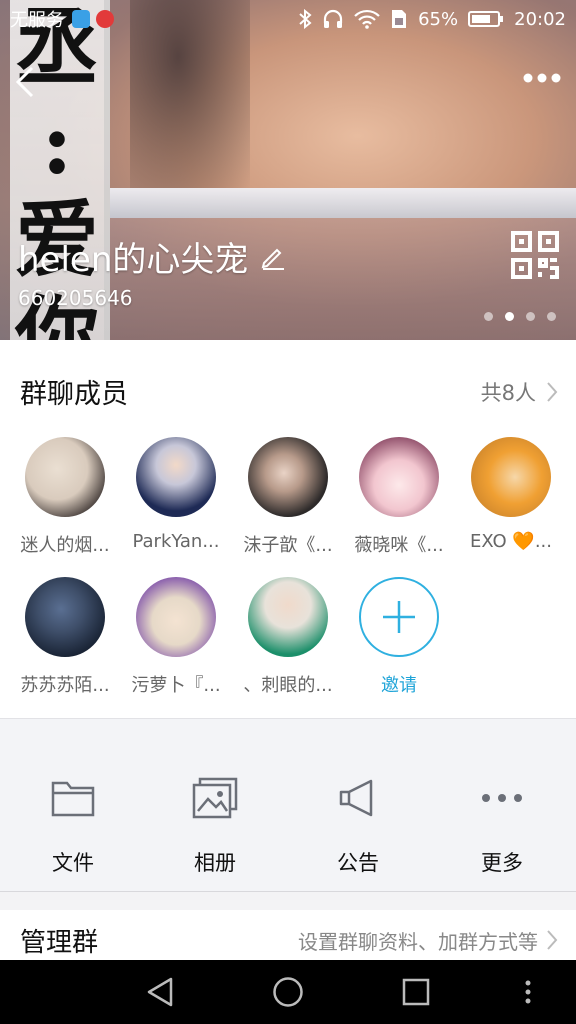 The image size is (576, 1024). I want to click on group-id: 660205646, so click(75, 298).